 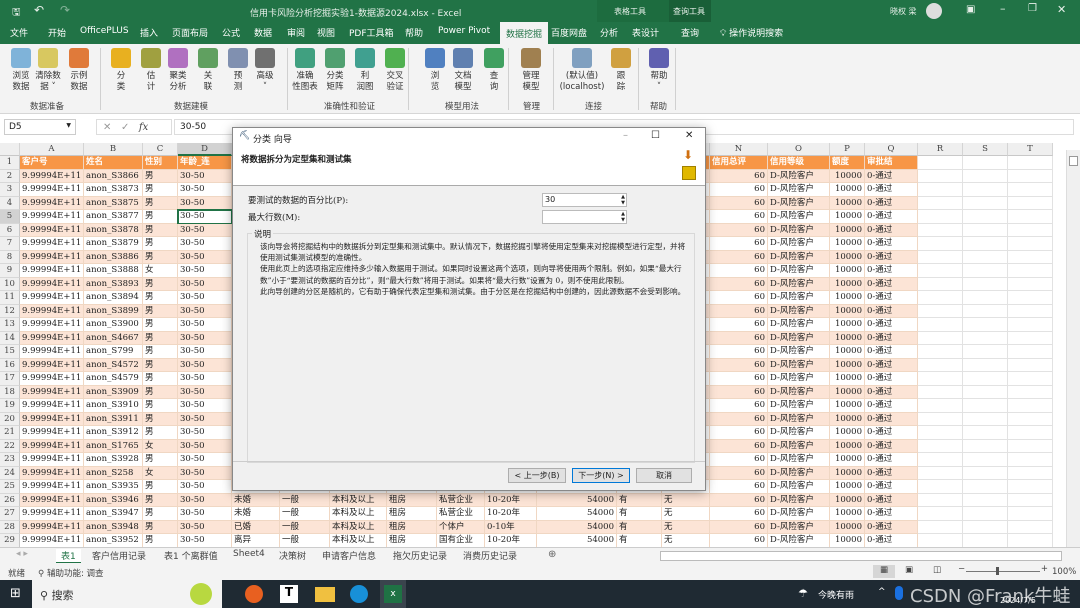 I want to click on row-header: 14, so click(x=10, y=338).